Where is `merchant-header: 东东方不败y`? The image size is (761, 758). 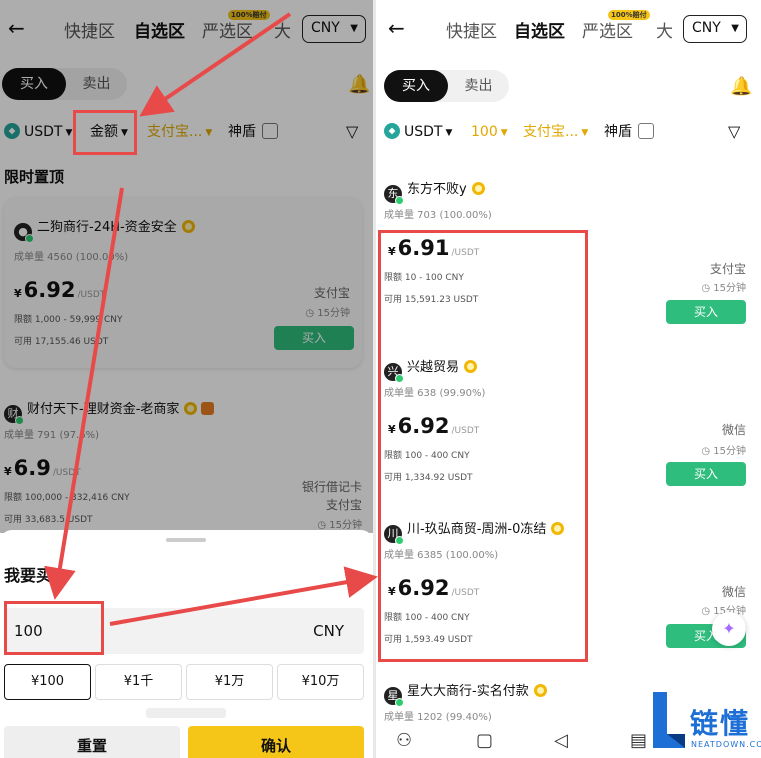
merchant-header: 东东方不败y is located at coordinates (434, 191).